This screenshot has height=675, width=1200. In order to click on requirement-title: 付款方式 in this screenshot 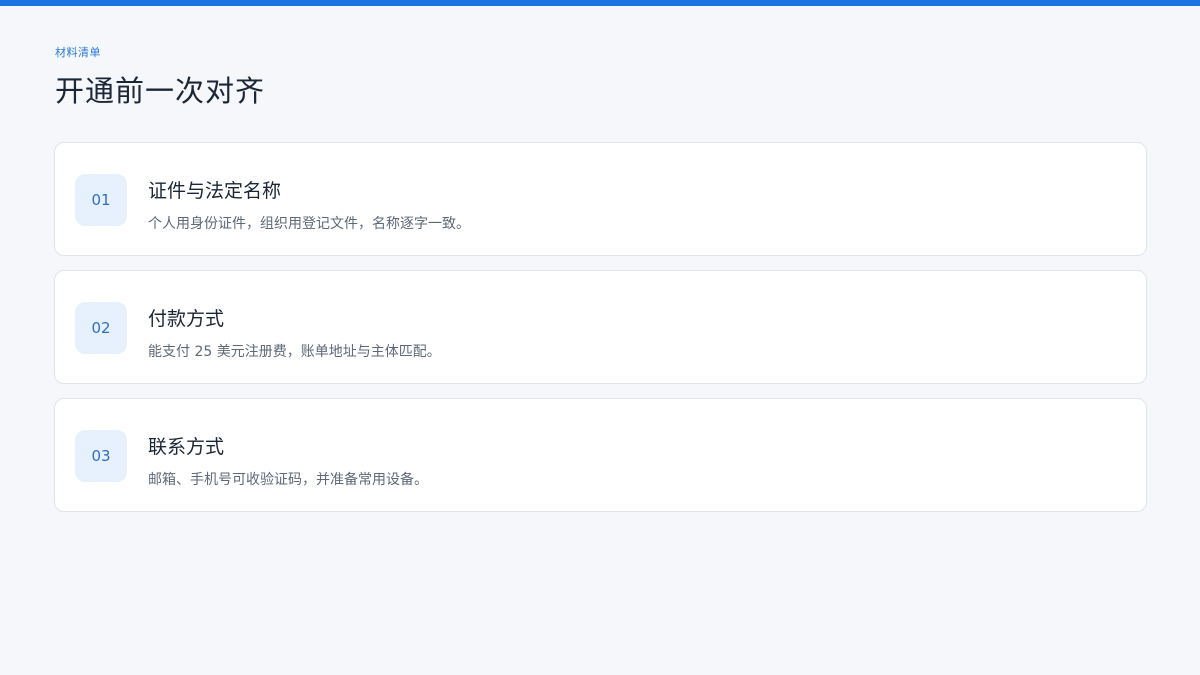, I will do `click(186, 319)`.